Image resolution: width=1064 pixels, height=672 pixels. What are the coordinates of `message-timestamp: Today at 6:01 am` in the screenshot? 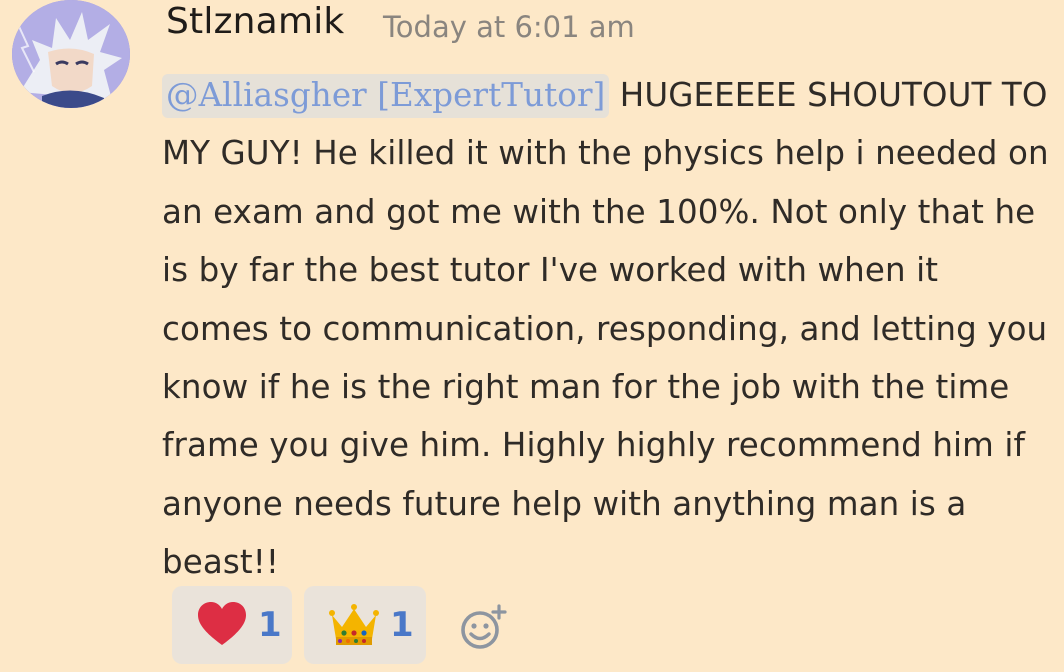 It's located at (509, 27).